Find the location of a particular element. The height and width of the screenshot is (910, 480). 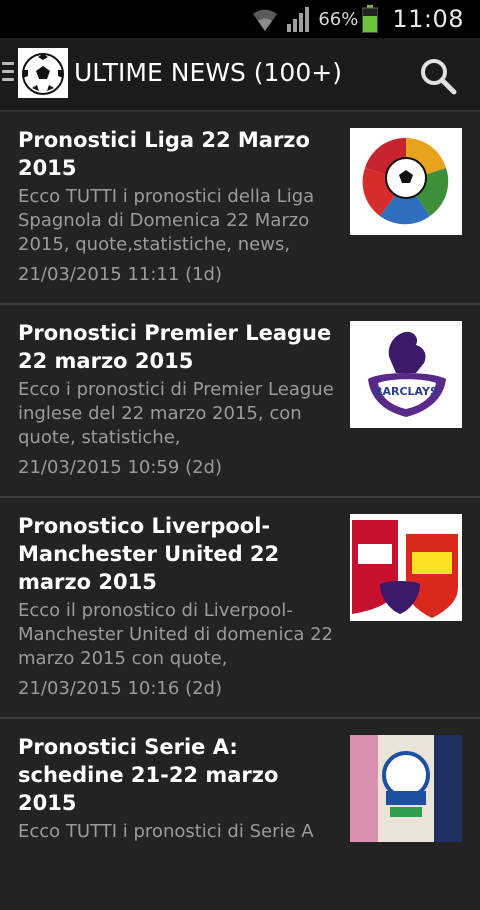

news-date: 21/03/2015 11:11 (1d) is located at coordinates (120, 274).